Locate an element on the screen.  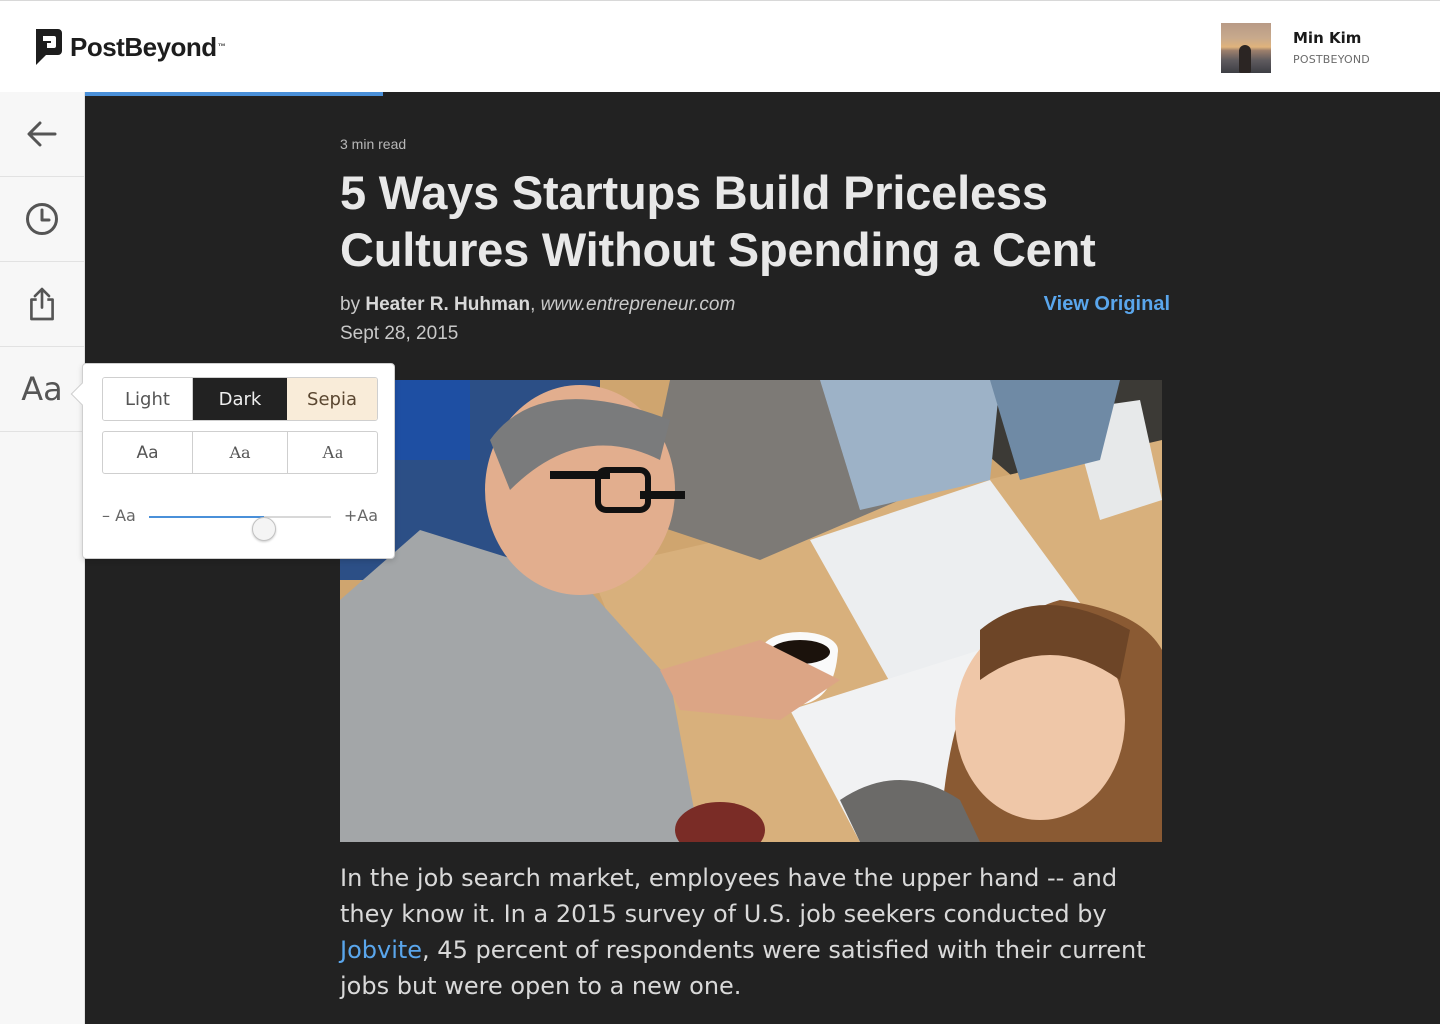
avatar is located at coordinates (1246, 48).